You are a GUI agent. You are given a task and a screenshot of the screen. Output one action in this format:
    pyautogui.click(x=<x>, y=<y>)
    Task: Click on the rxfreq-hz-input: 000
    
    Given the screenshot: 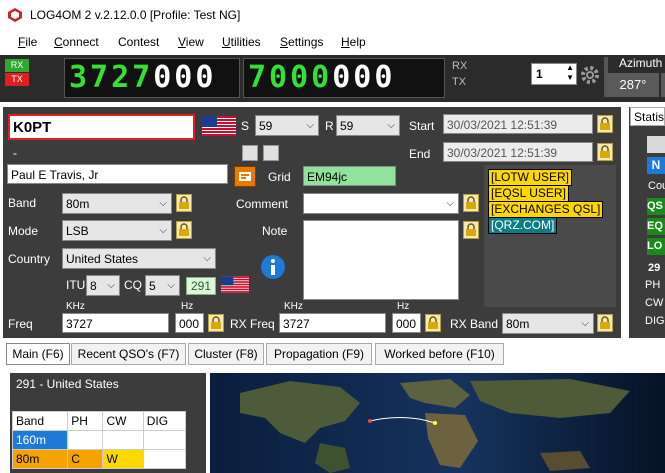 What is the action you would take?
    pyautogui.click(x=406, y=323)
    